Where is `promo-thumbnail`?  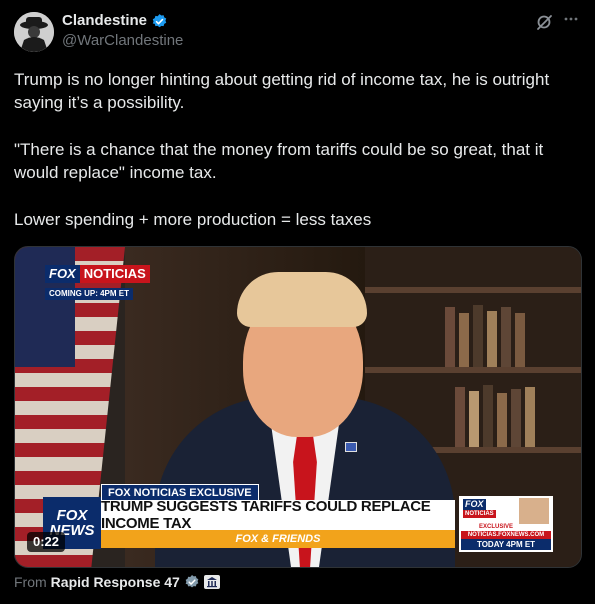 promo-thumbnail is located at coordinates (534, 511).